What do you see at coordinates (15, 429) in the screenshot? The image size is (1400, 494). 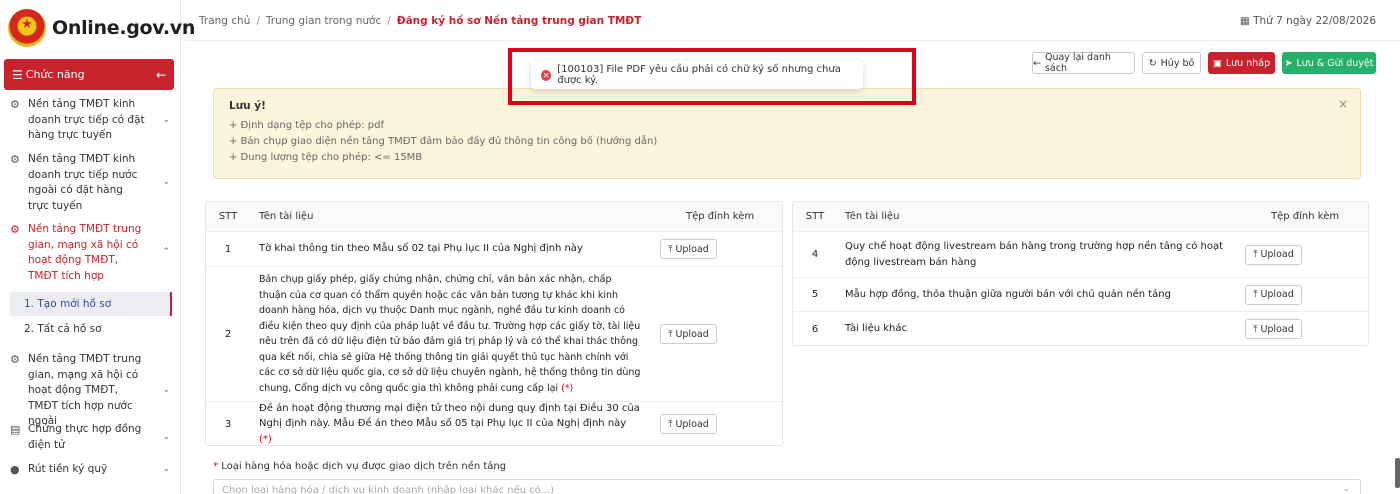 I see `document-icon: ▤` at bounding box center [15, 429].